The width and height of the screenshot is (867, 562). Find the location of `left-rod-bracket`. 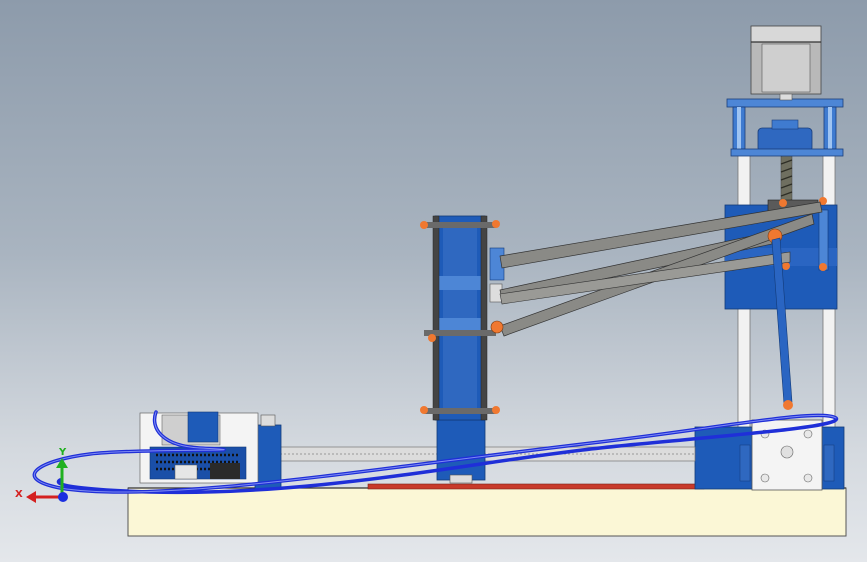

left-rod-bracket is located at coordinates (268, 452).